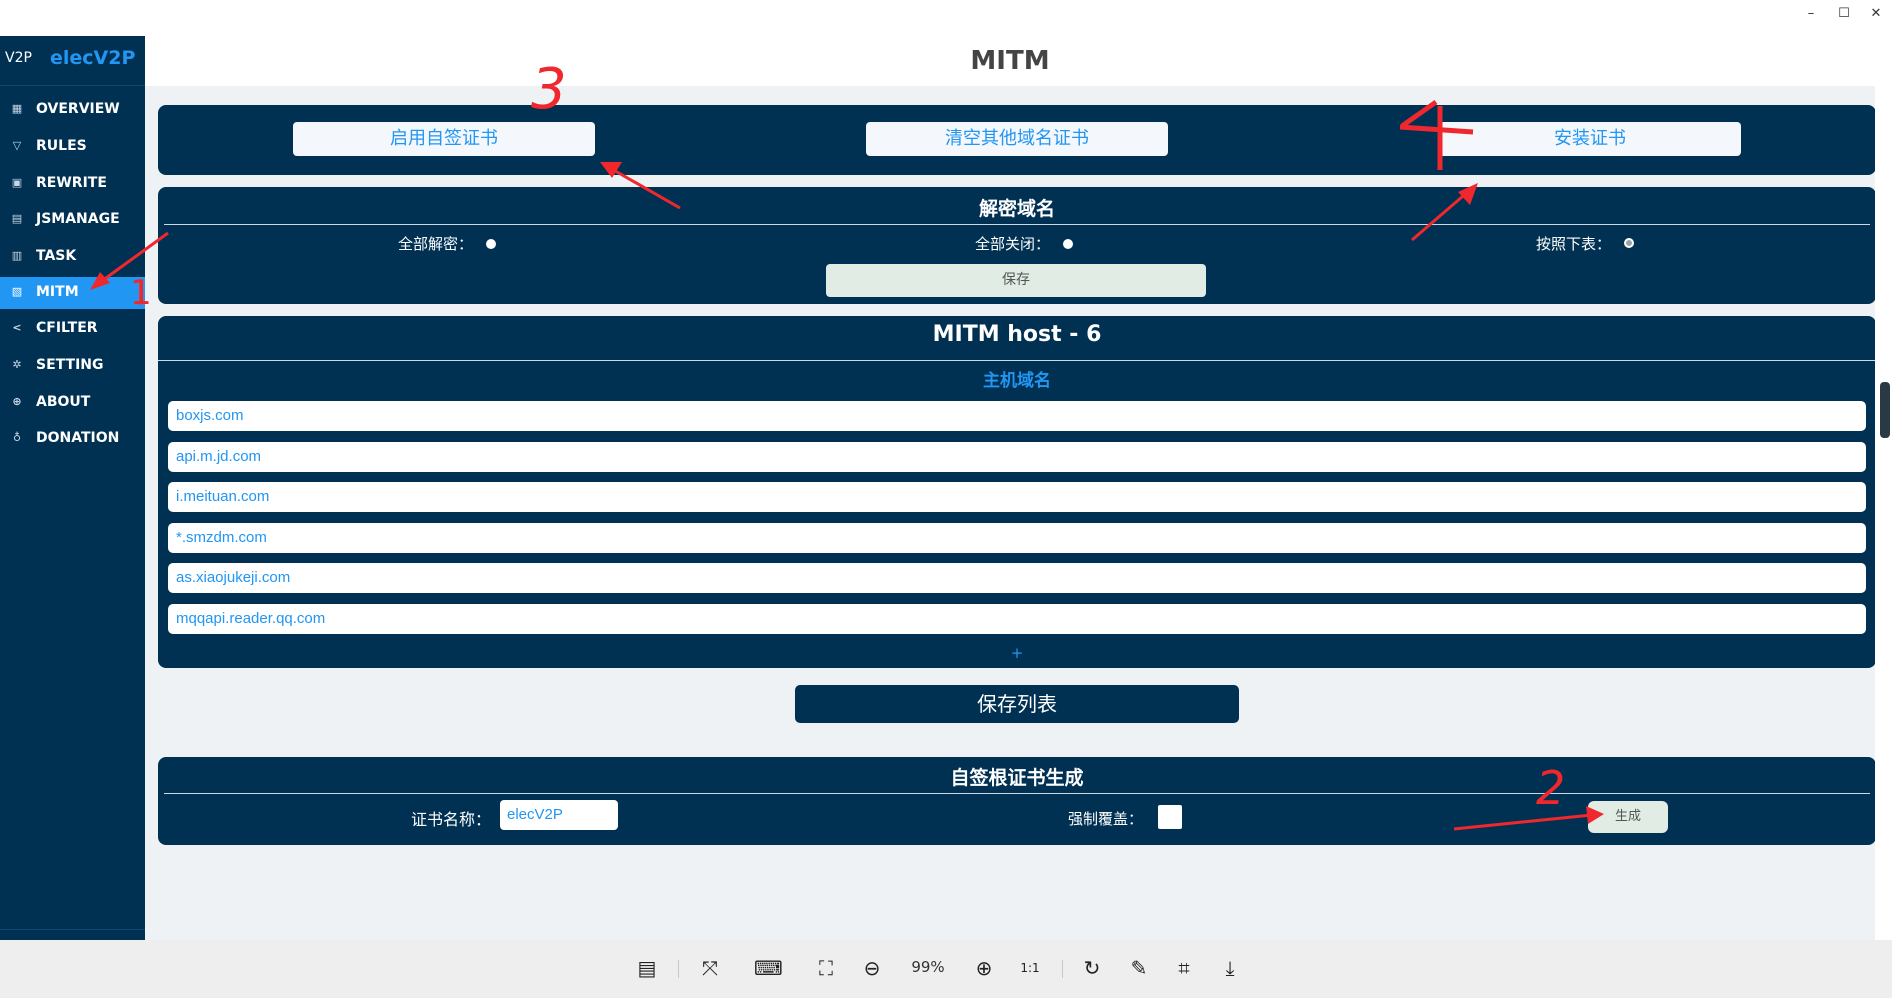  I want to click on sidebar-item-label: MITM, so click(57, 292).